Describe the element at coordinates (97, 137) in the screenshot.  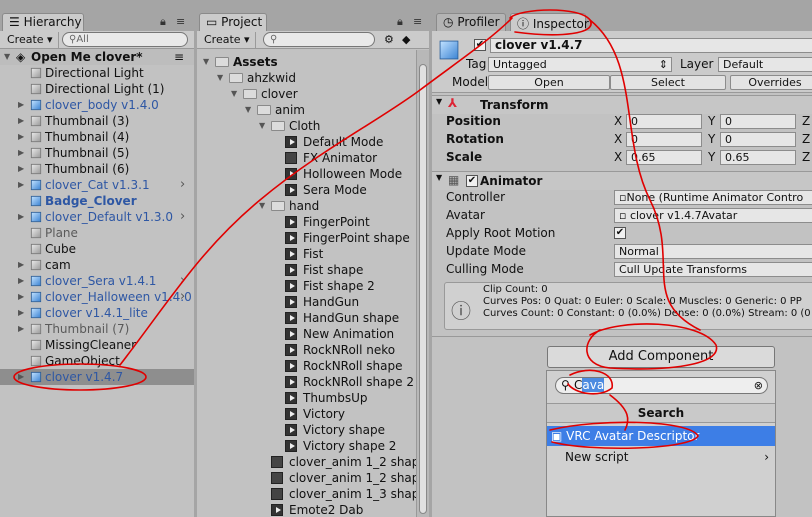
I see `hierarchy-item: ▶ Thumbnail (4)` at that location.